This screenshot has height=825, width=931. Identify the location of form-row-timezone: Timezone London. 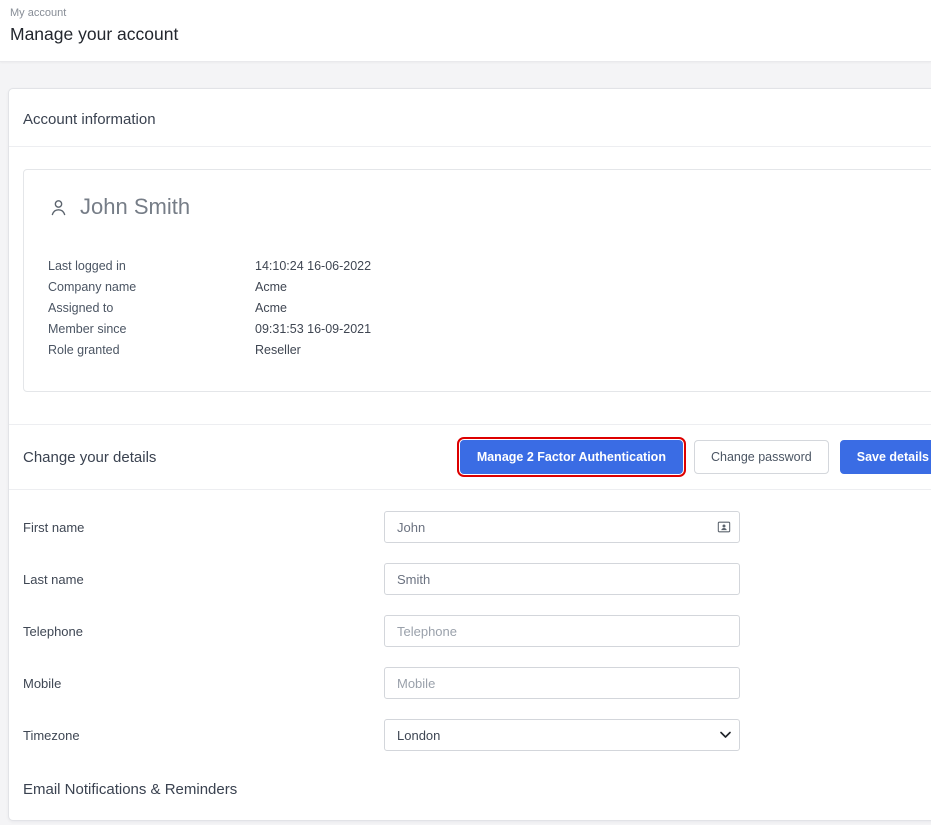
(477, 735).